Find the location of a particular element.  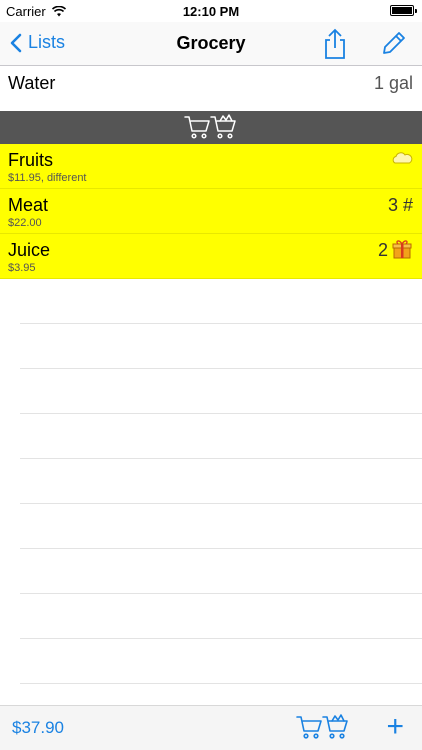

battery-icon is located at coordinates (403, 10).